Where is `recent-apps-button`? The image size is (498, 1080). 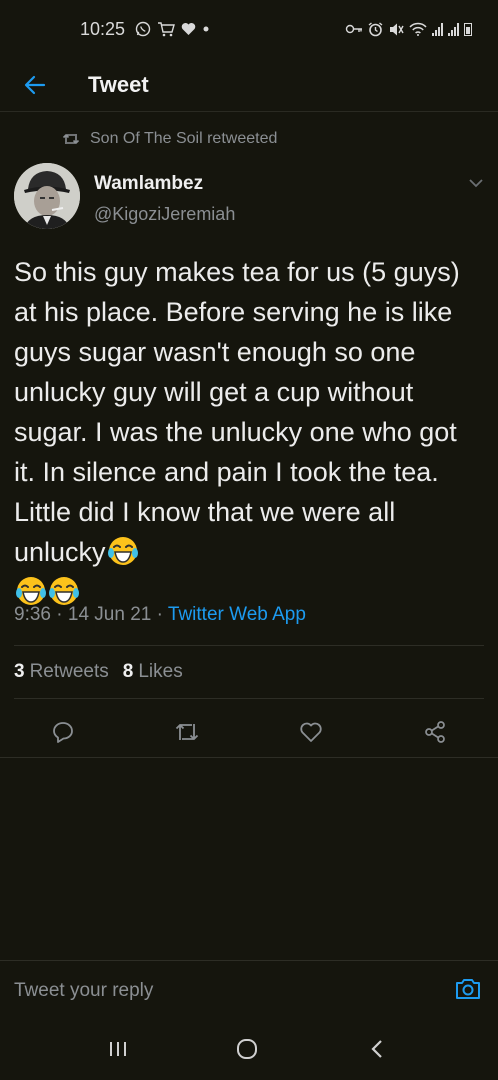
recent-apps-button is located at coordinates (118, 1049).